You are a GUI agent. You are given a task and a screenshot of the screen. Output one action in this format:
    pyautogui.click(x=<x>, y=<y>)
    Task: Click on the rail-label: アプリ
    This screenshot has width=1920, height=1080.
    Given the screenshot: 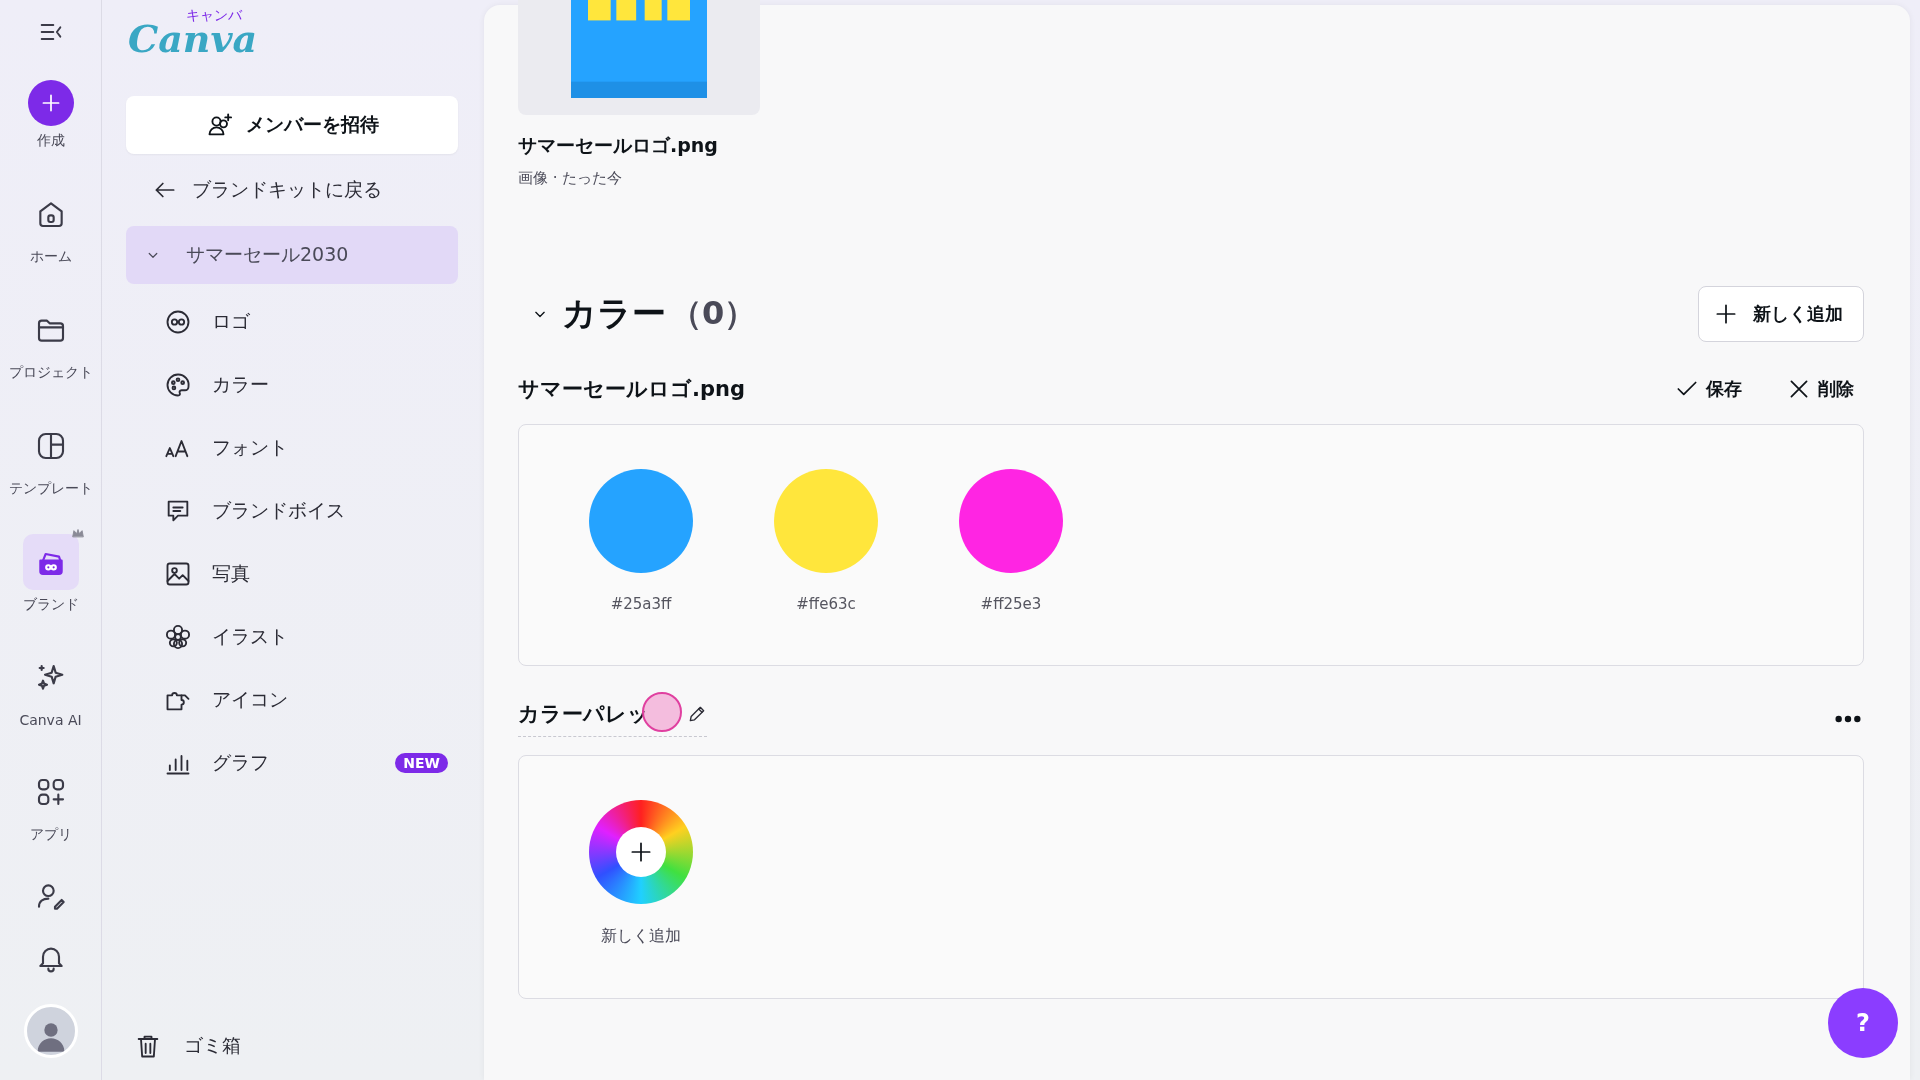 What is the action you would take?
    pyautogui.click(x=50, y=835)
    